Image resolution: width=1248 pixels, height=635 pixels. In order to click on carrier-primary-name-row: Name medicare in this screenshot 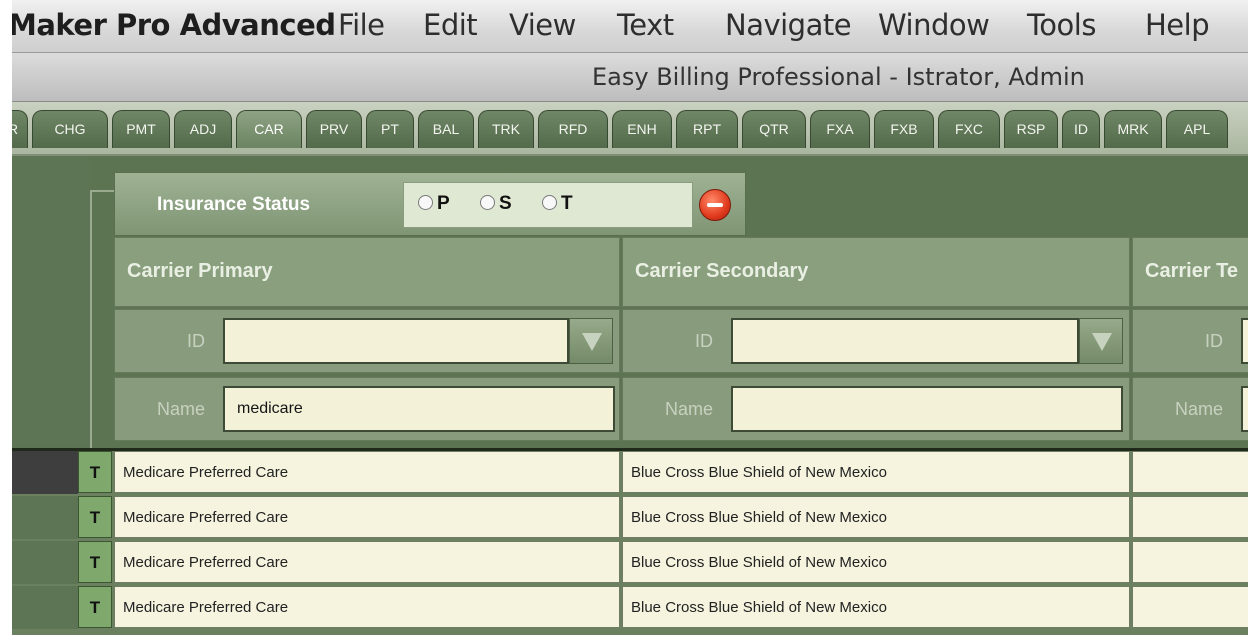, I will do `click(367, 409)`.